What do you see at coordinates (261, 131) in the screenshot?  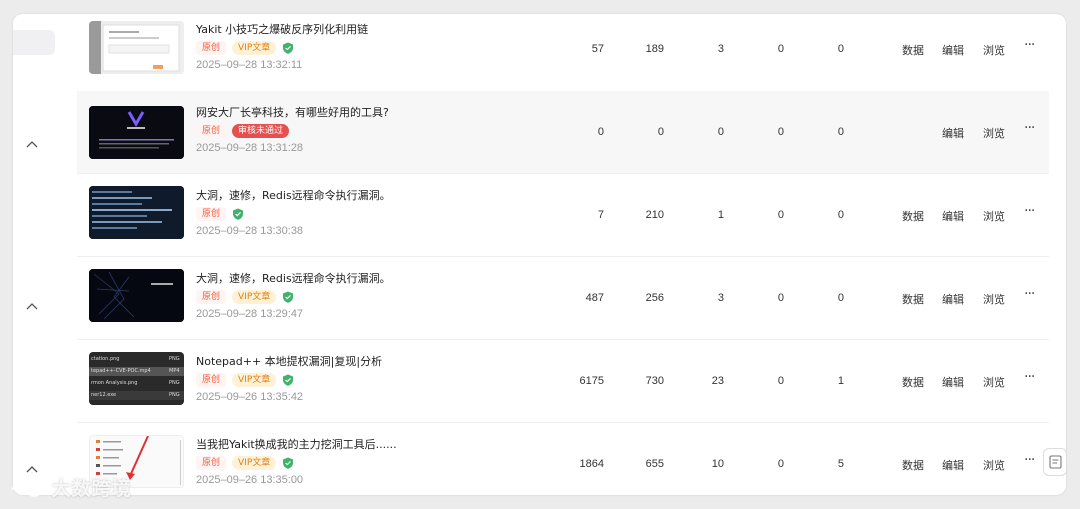 I see `rejected-tag: 审核未通过` at bounding box center [261, 131].